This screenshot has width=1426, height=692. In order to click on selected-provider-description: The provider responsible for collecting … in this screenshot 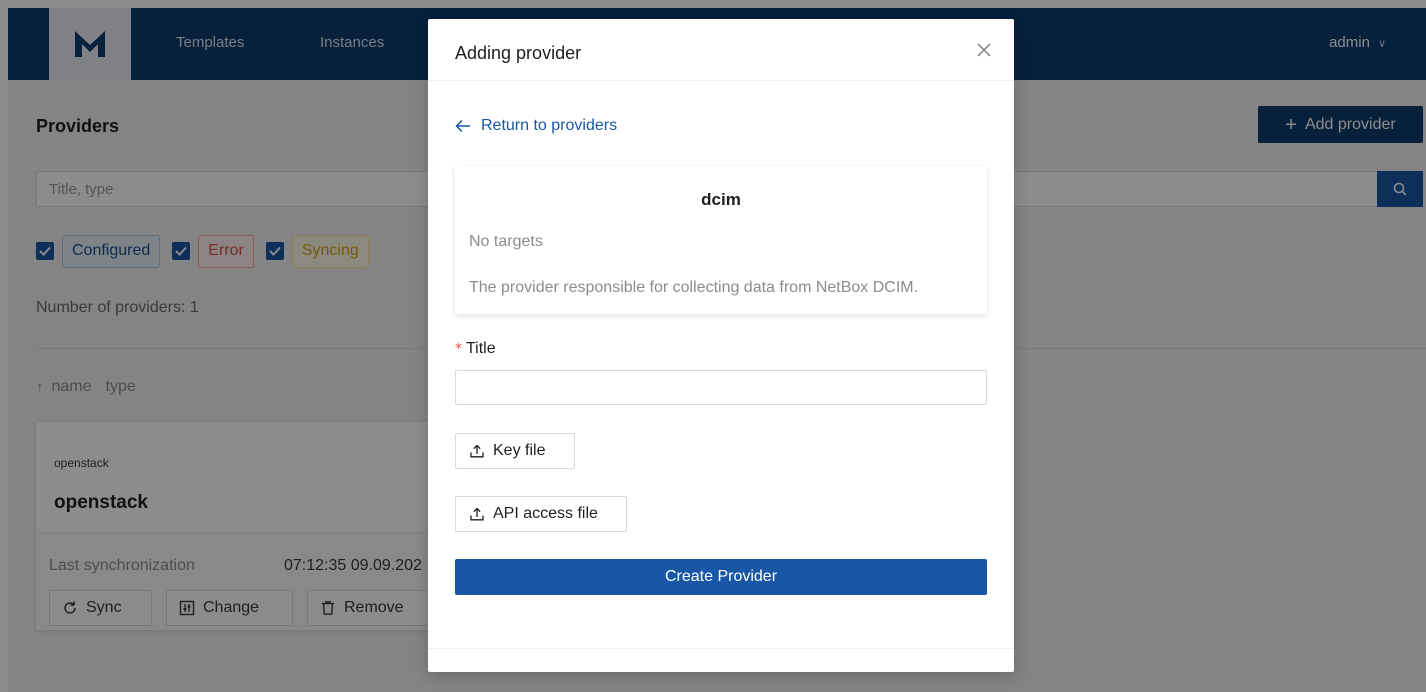, I will do `click(694, 287)`.